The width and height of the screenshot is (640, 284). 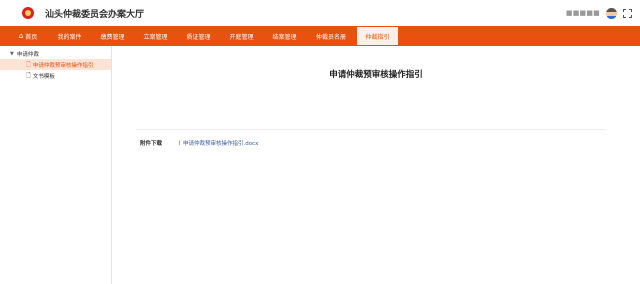 What do you see at coordinates (28, 13) in the screenshot?
I see `arbitration-emblem-logo` at bounding box center [28, 13].